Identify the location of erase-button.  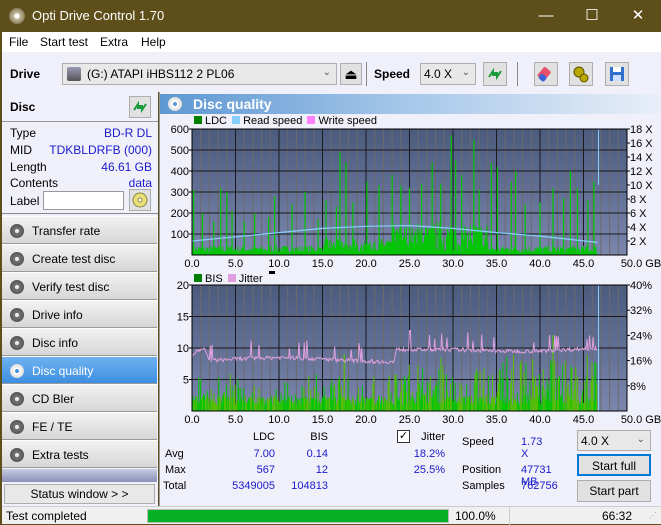
(546, 74).